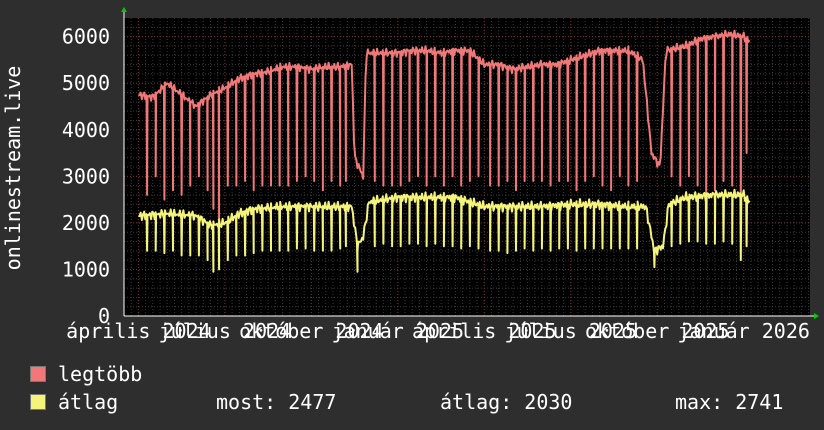 This screenshot has height=430, width=824. Describe the element at coordinates (124, 9) in the screenshot. I see `y-axis-arrow` at that location.